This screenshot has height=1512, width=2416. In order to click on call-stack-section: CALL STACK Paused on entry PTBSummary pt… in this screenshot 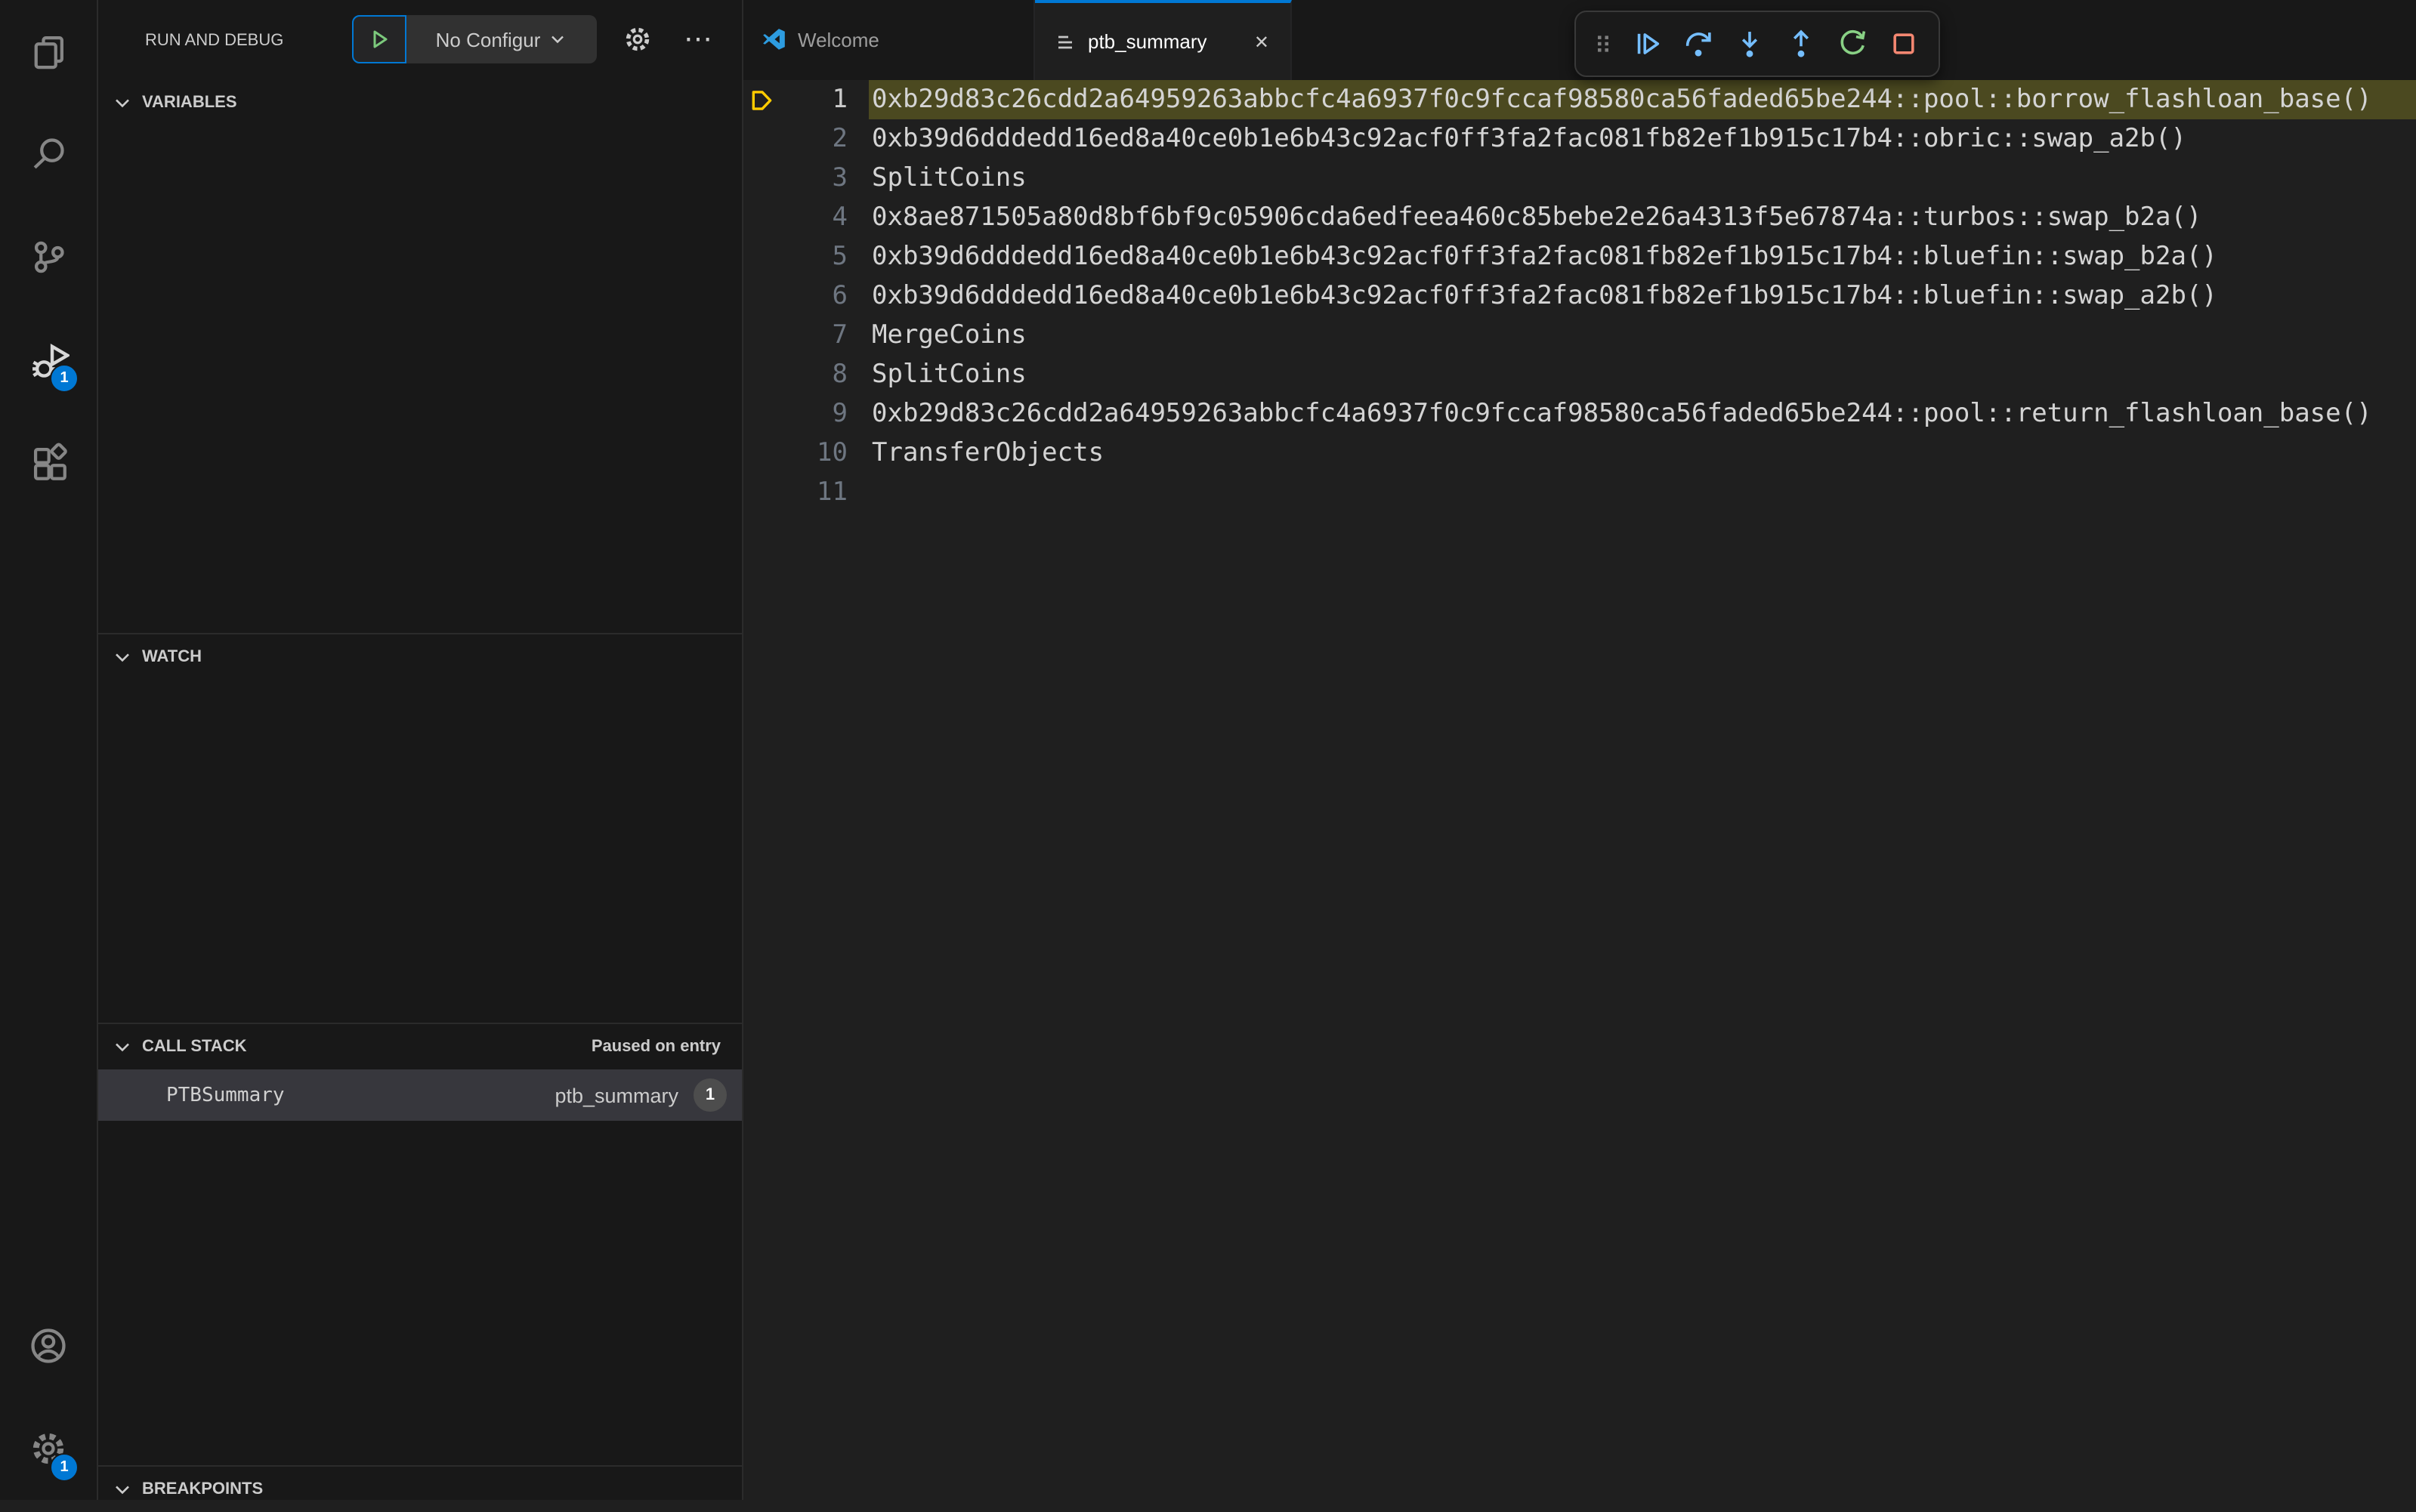, I will do `click(420, 1244)`.